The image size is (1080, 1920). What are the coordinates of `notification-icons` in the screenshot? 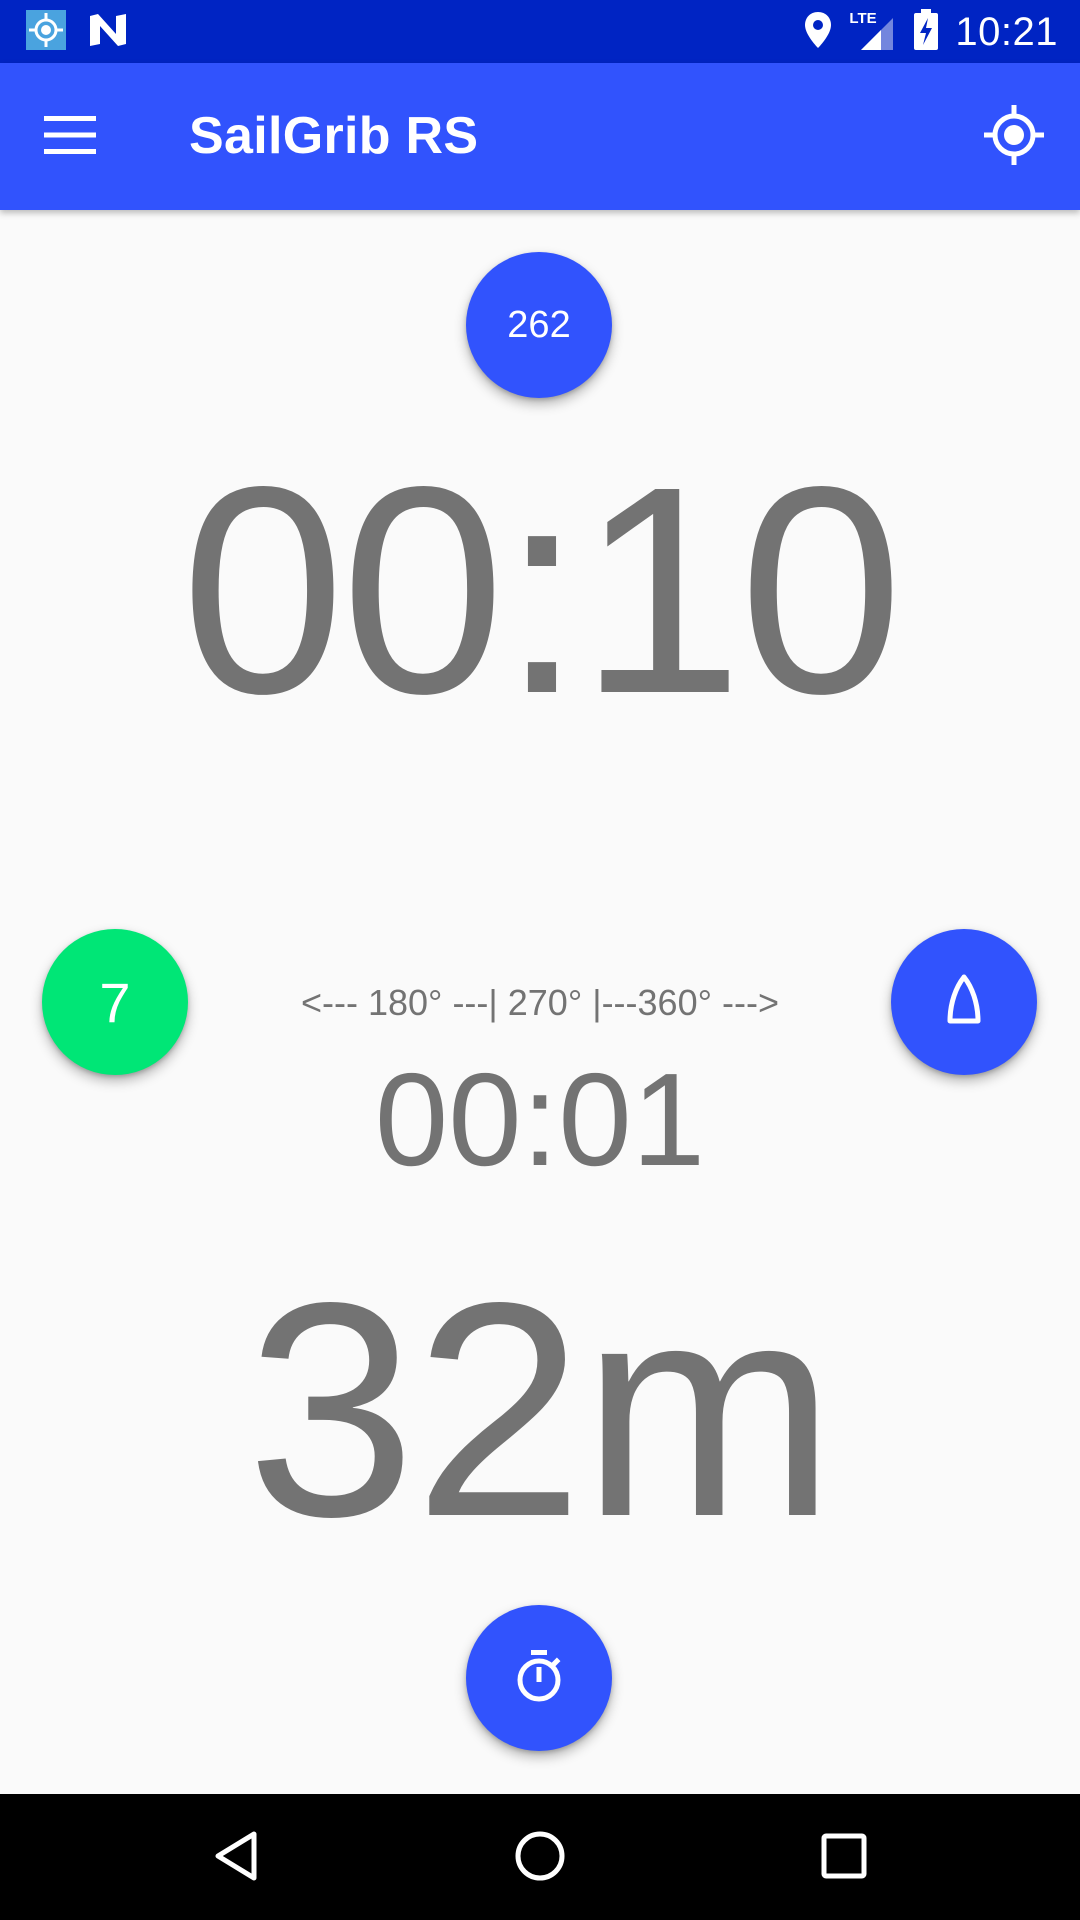 It's located at (77, 32).